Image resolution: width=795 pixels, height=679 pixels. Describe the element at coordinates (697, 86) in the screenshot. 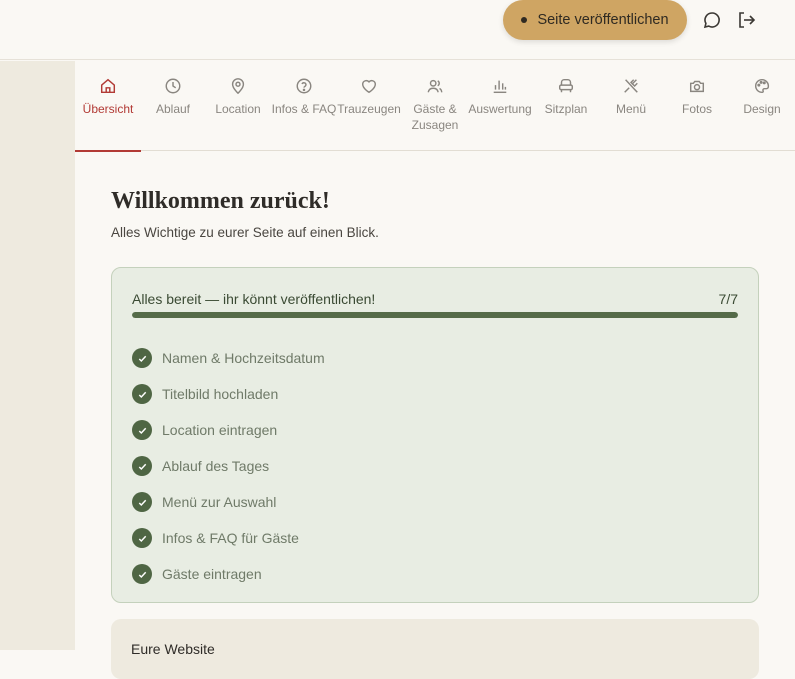

I see `camera-icon` at that location.